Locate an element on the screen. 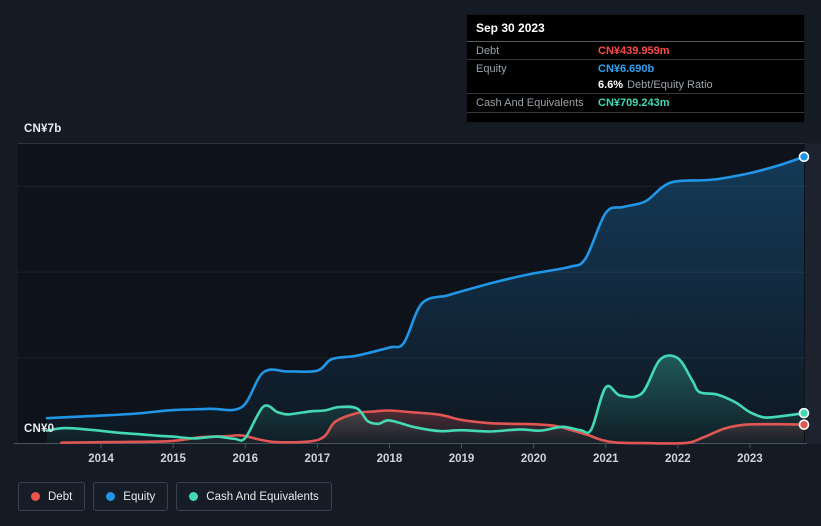 This screenshot has width=821, height=526. tooltip-date: Sep 30 2023 is located at coordinates (635, 28).